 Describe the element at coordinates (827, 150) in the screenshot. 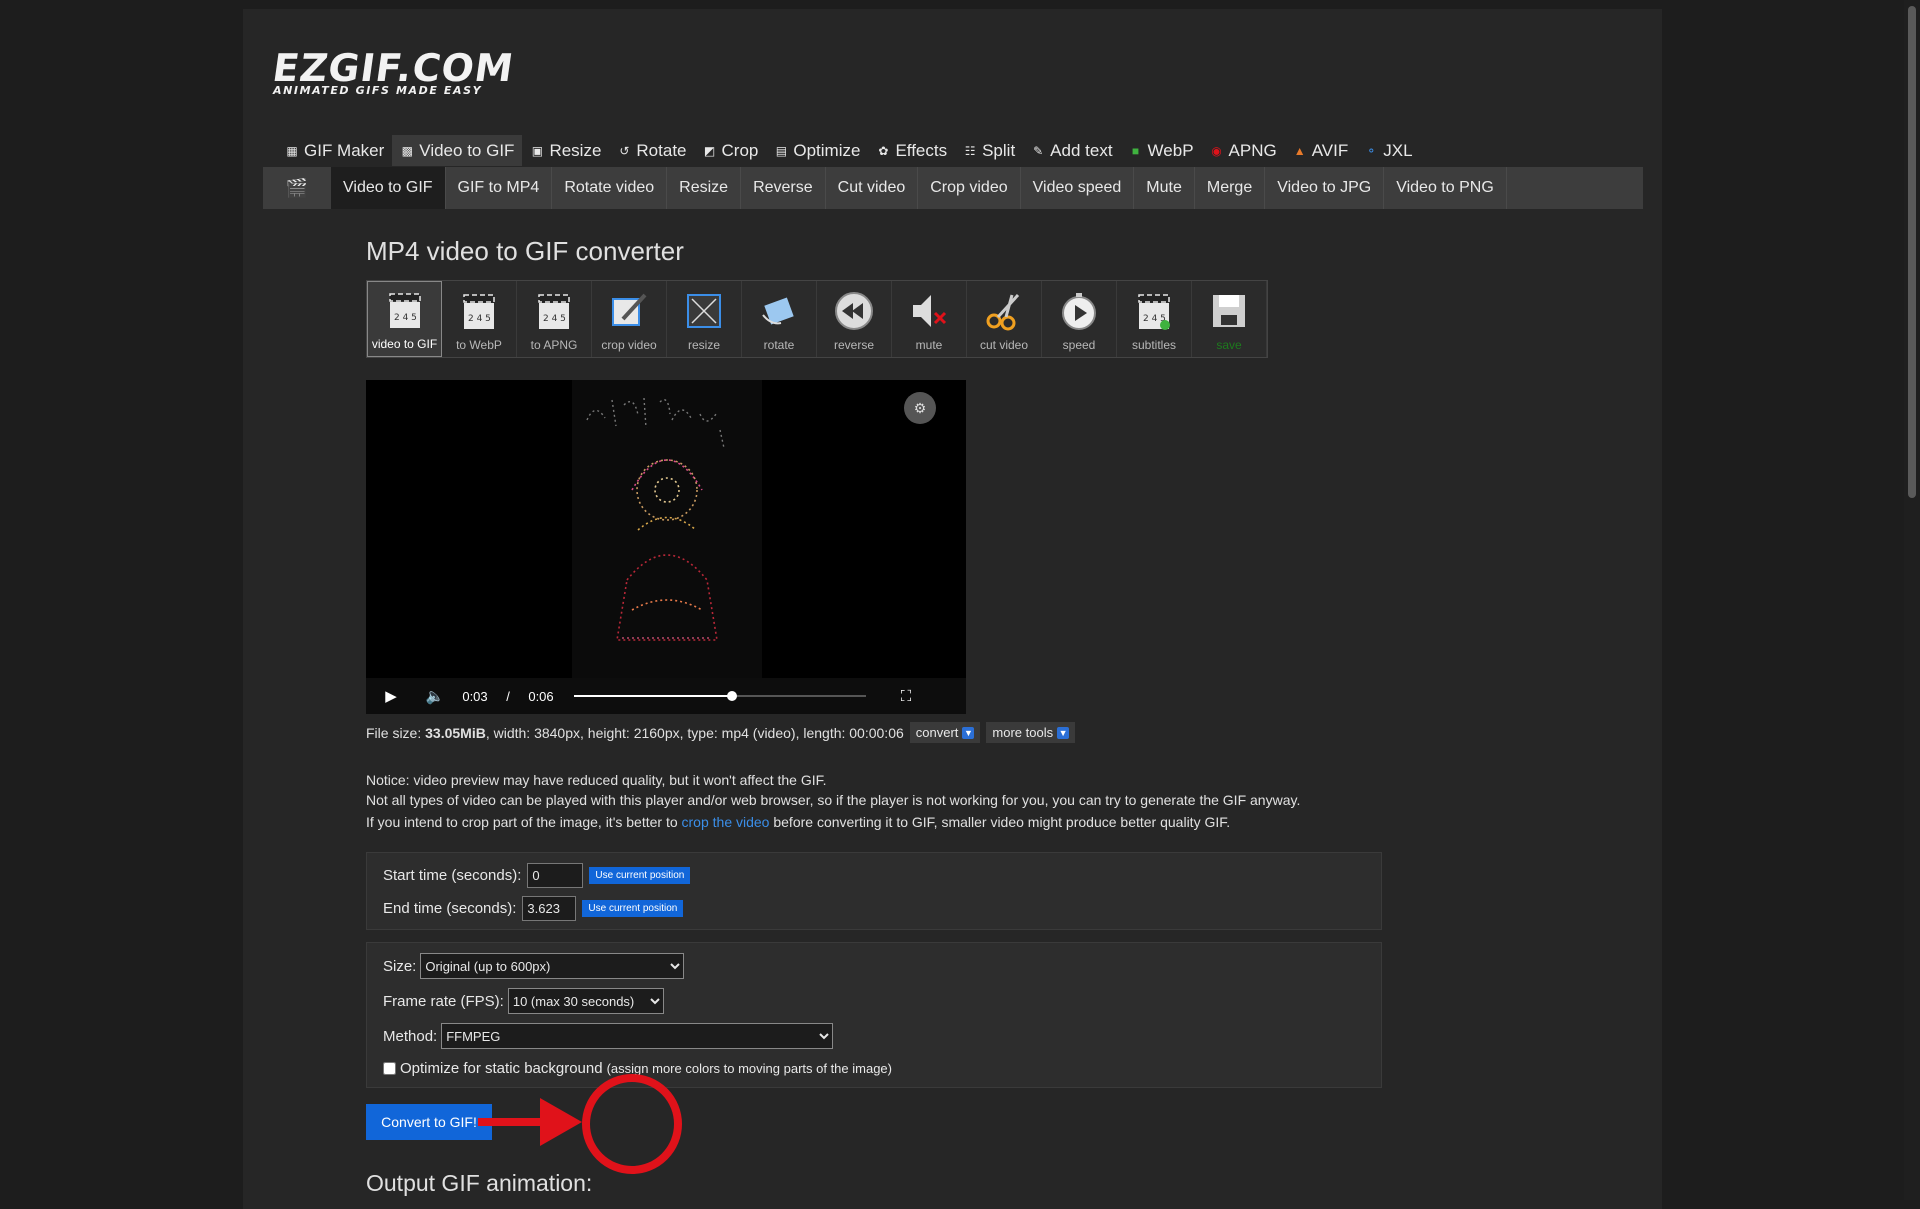

I see `topnav-label: Optimize` at that location.